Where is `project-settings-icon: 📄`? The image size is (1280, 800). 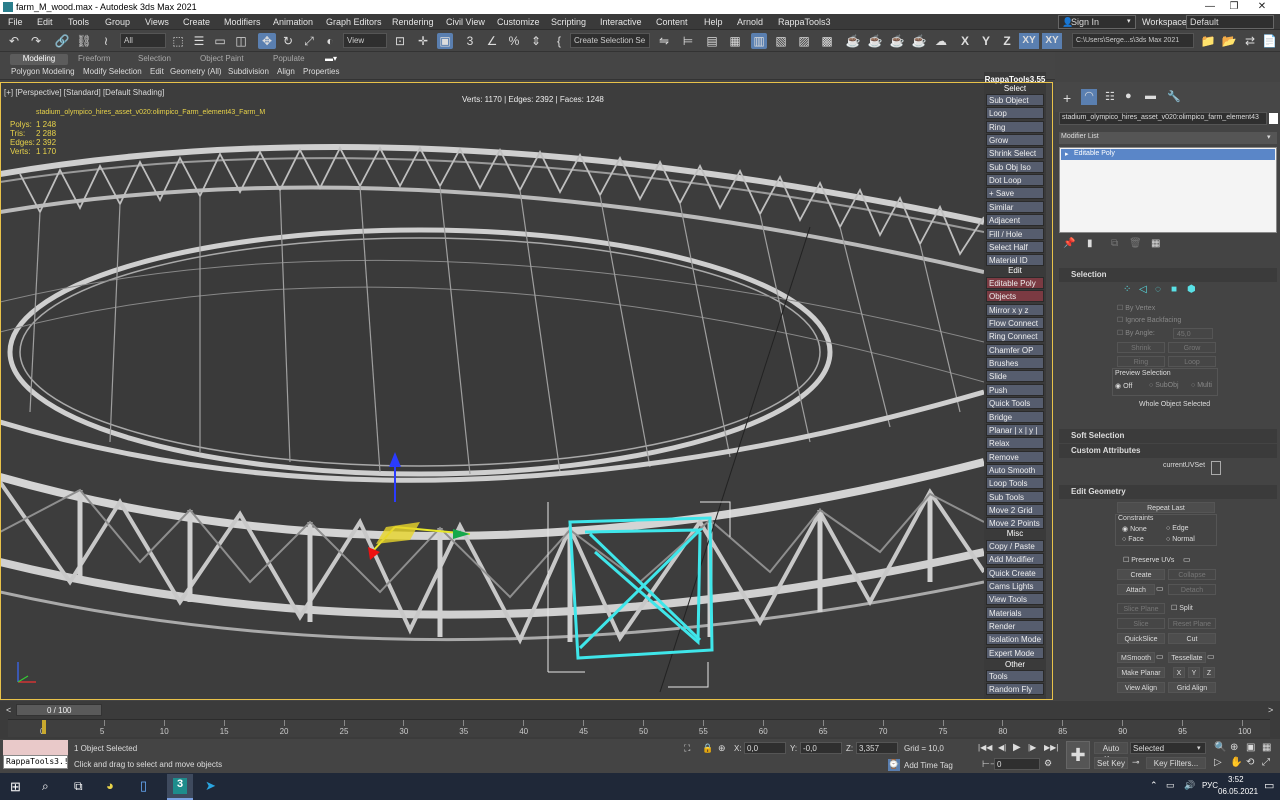 project-settings-icon: 📄 is located at coordinates (1269, 41).